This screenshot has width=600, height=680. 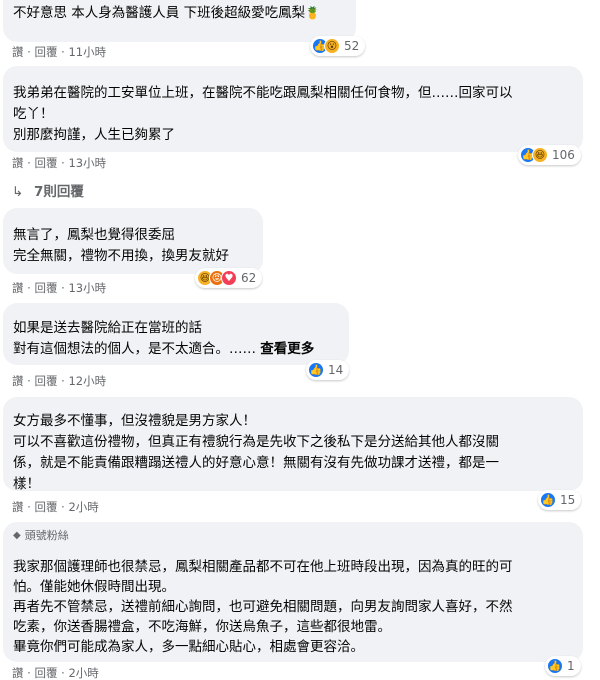 I want to click on comment-text: 如果是送去醫院給正在當班的話 對有這個想法的個人，是不太適合。…… 查看更多, so click(x=164, y=338).